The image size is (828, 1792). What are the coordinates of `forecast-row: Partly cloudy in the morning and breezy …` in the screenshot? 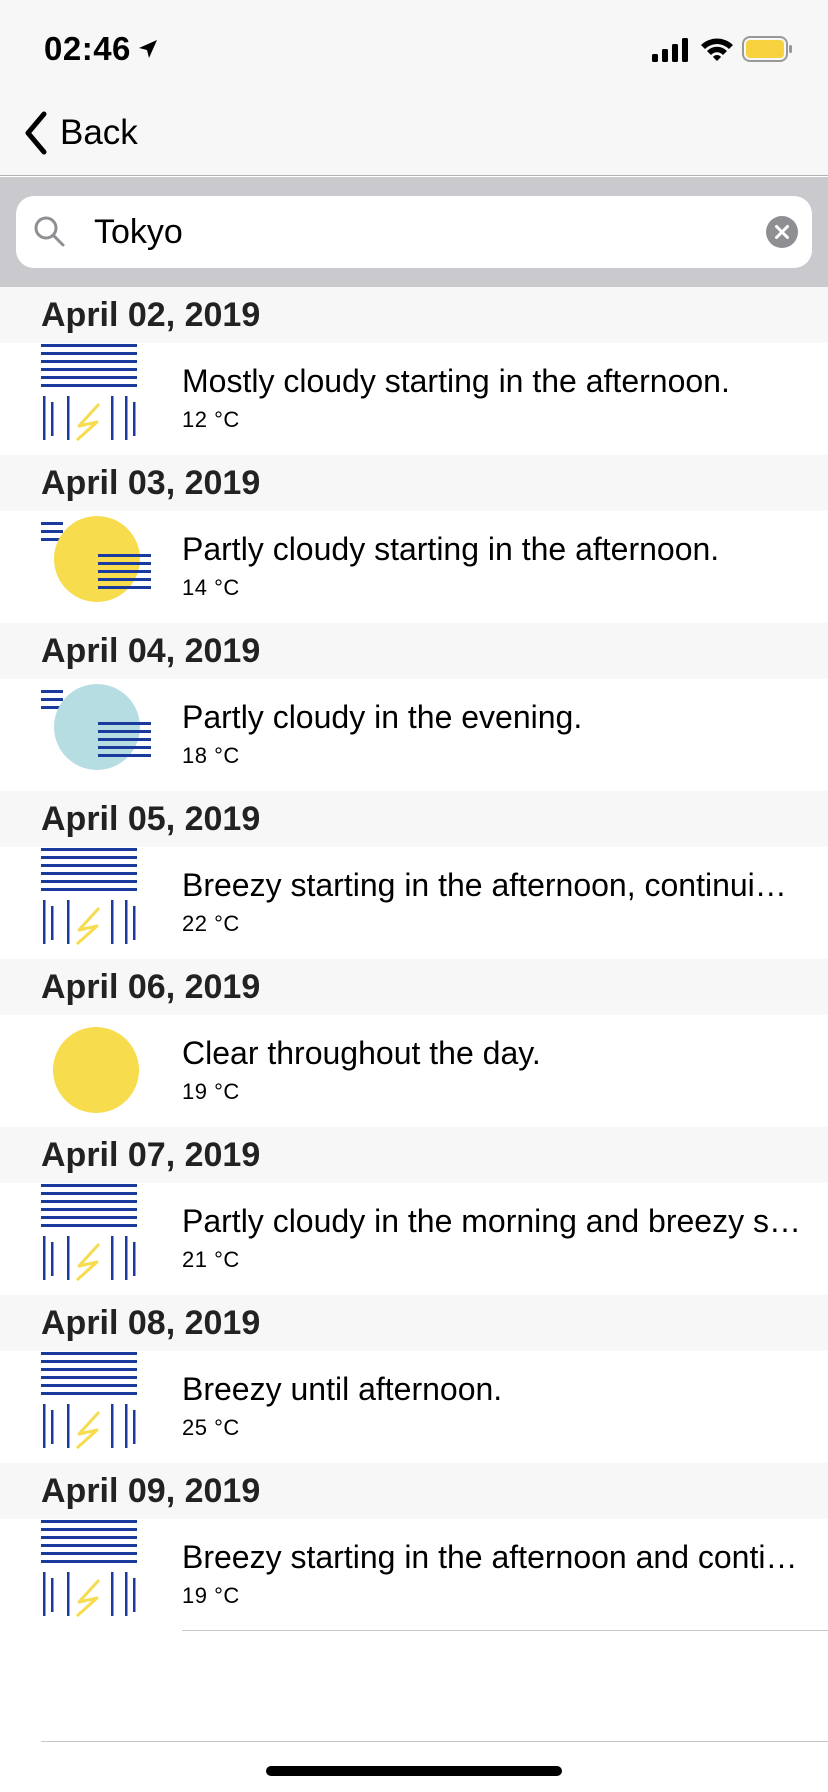 It's located at (414, 1239).